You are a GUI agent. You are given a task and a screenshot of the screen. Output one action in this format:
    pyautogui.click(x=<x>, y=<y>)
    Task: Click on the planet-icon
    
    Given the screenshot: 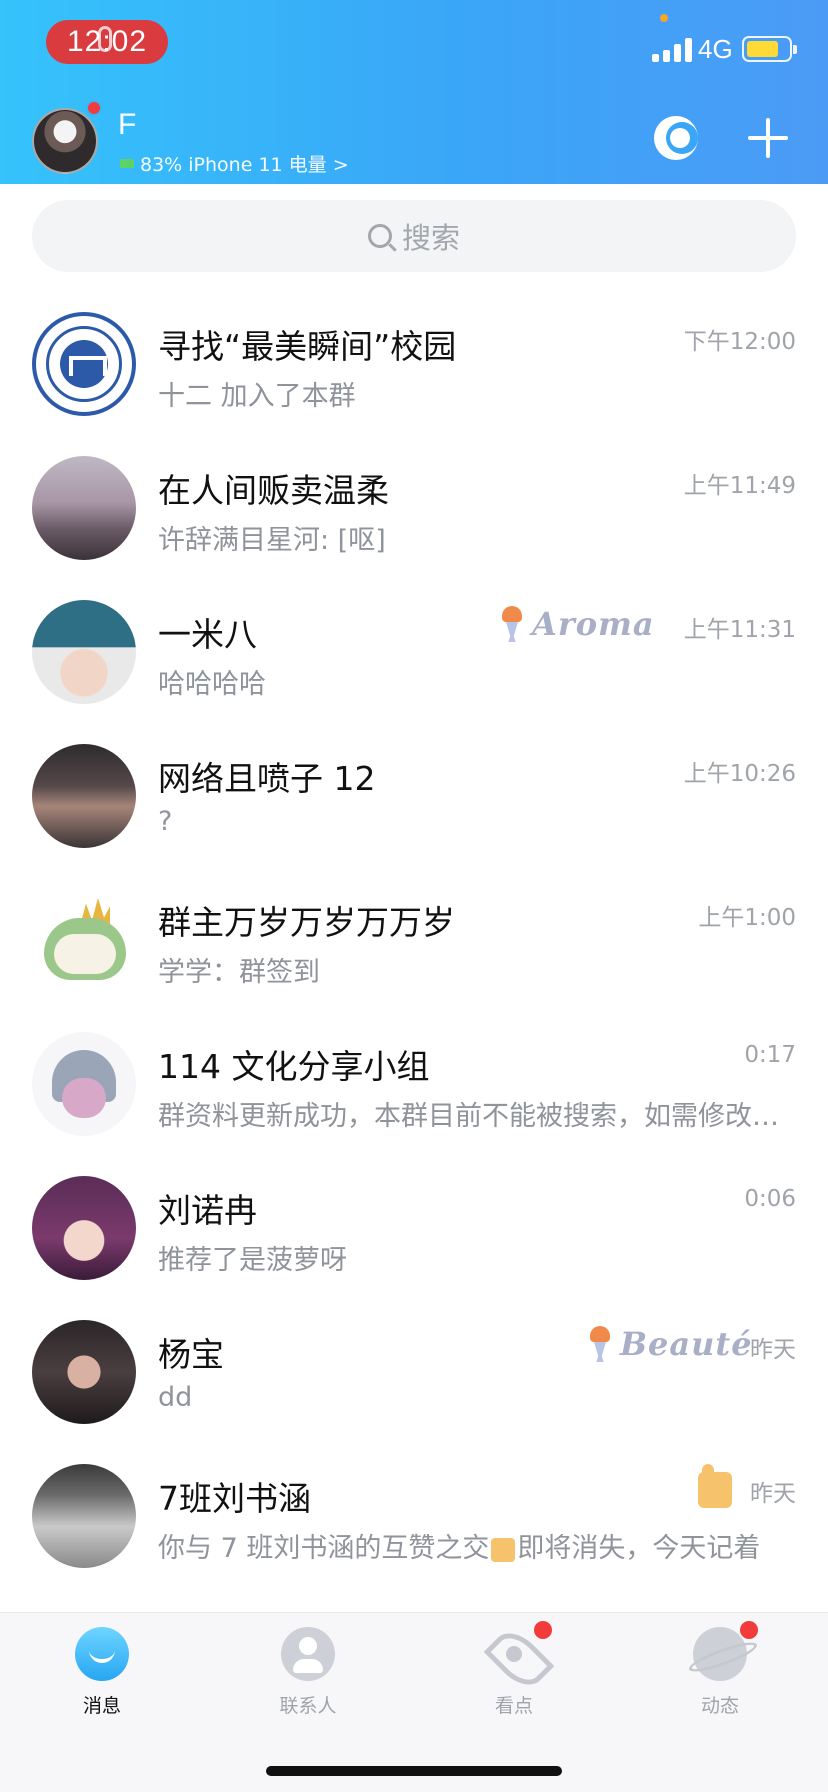 What is the action you would take?
    pyautogui.click(x=720, y=1654)
    